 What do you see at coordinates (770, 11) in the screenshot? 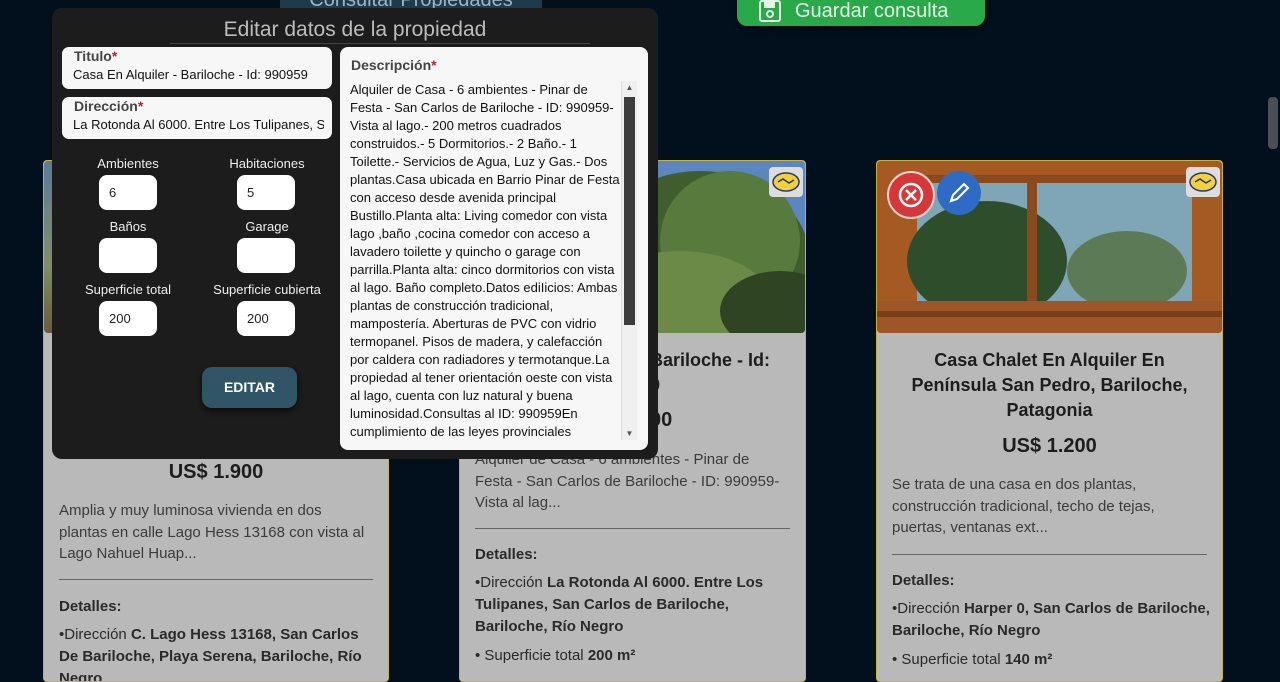
I see `floppy-icon` at bounding box center [770, 11].